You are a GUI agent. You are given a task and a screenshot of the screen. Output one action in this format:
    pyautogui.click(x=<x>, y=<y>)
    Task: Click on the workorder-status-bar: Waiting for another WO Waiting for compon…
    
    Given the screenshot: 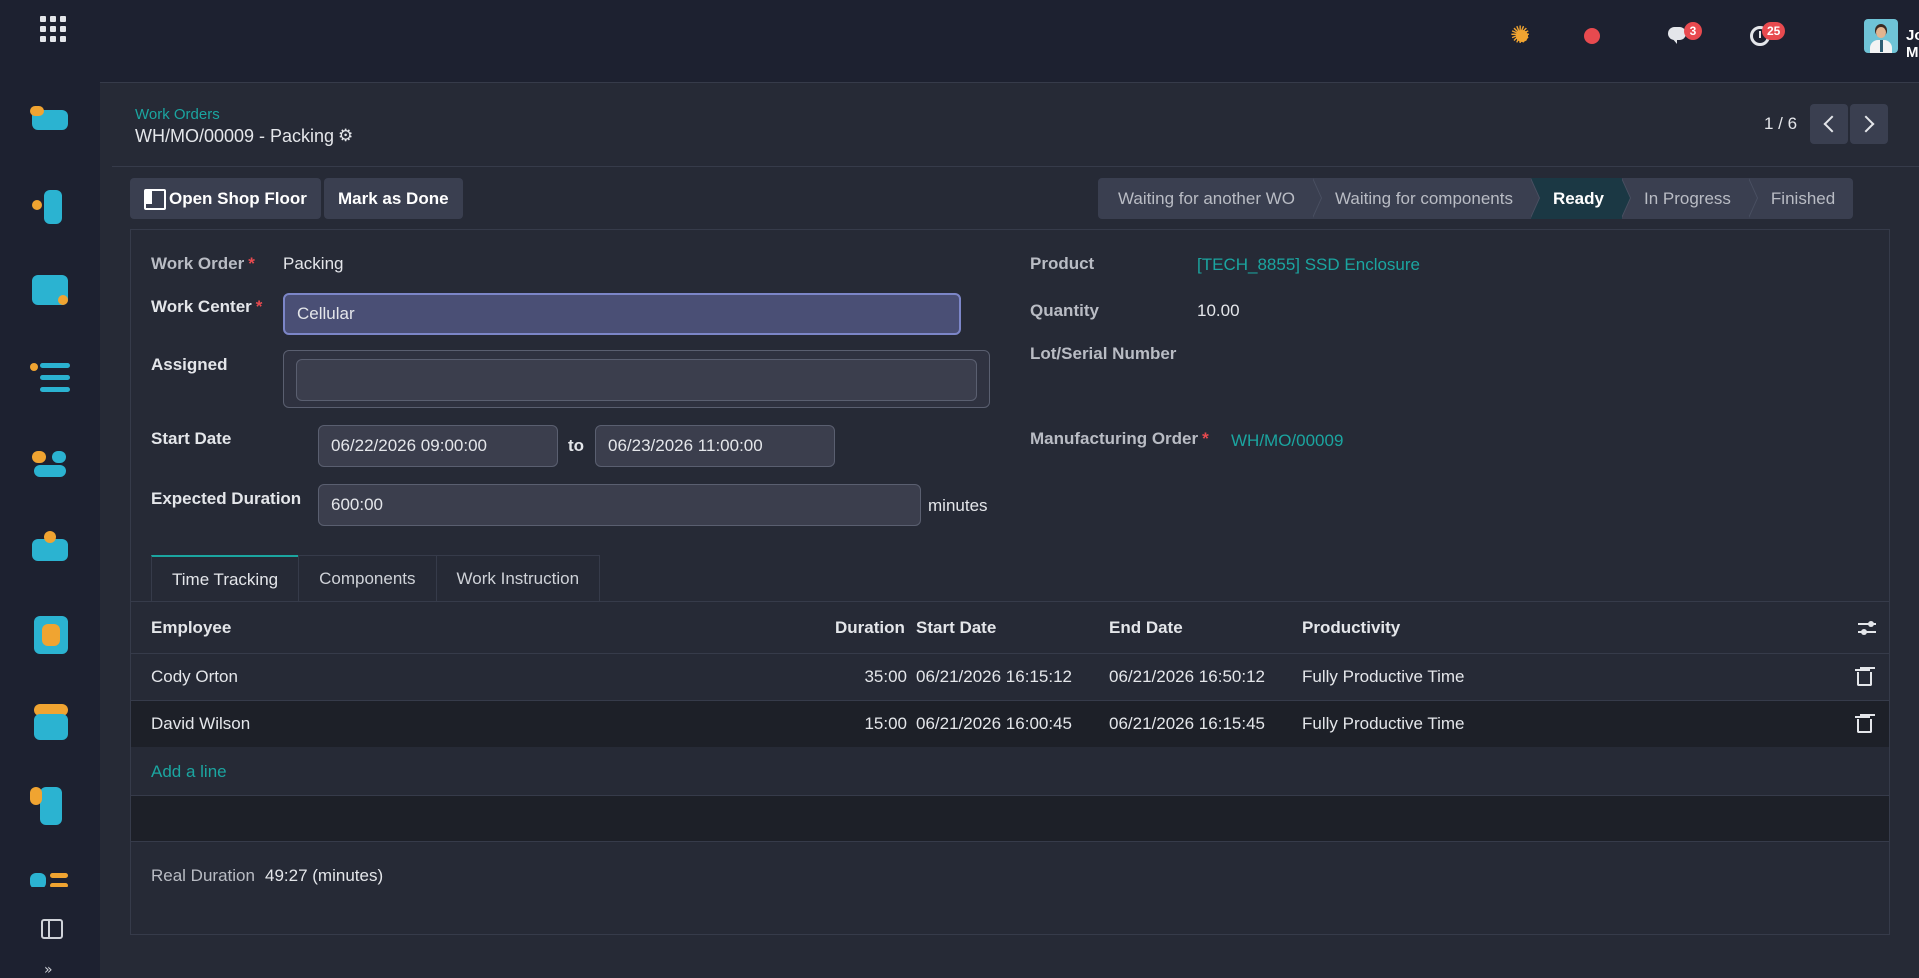 What is the action you would take?
    pyautogui.click(x=1476, y=198)
    